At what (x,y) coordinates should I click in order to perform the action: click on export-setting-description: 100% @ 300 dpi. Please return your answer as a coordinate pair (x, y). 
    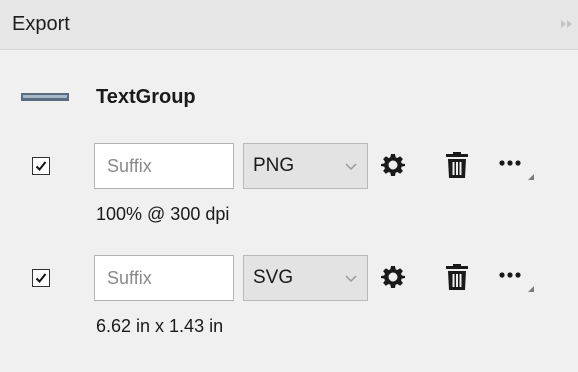
    Looking at the image, I should click on (163, 214).